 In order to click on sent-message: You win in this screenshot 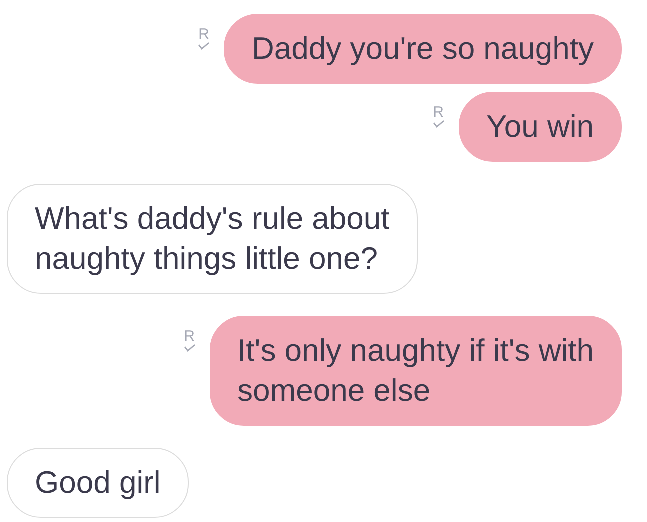, I will do `click(540, 127)`.